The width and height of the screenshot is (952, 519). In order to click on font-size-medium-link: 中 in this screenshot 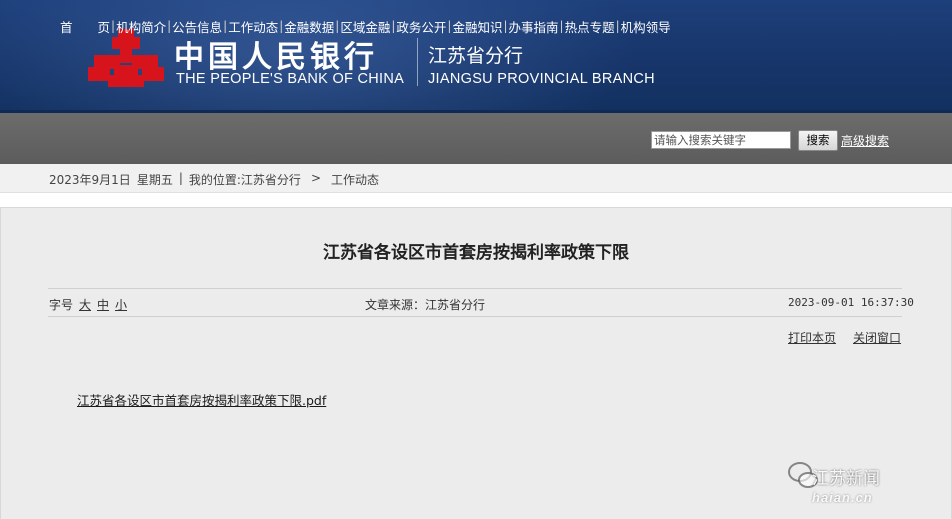, I will do `click(103, 304)`.